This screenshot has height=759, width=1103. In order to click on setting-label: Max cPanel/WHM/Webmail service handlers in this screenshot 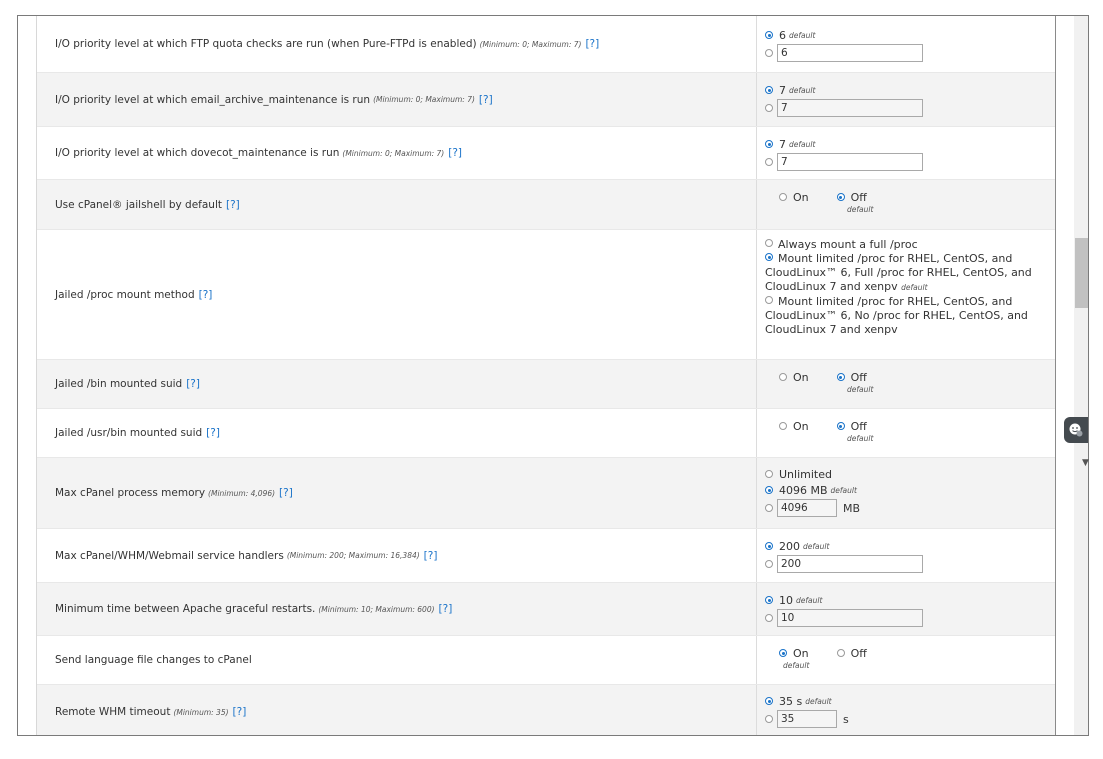, I will do `click(169, 555)`.